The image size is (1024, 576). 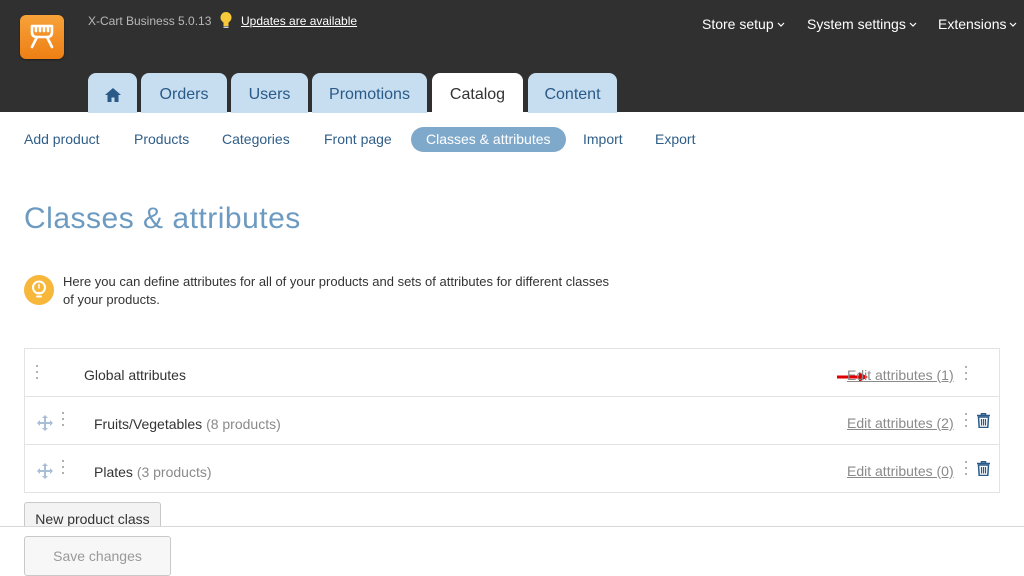 I want to click on menu-extensions: Extensions, so click(x=977, y=24).